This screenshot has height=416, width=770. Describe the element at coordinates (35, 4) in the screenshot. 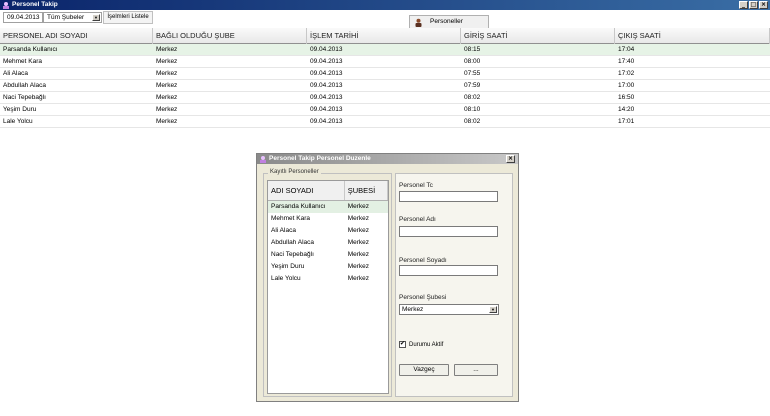

I see `window-title: Personel Takip` at that location.